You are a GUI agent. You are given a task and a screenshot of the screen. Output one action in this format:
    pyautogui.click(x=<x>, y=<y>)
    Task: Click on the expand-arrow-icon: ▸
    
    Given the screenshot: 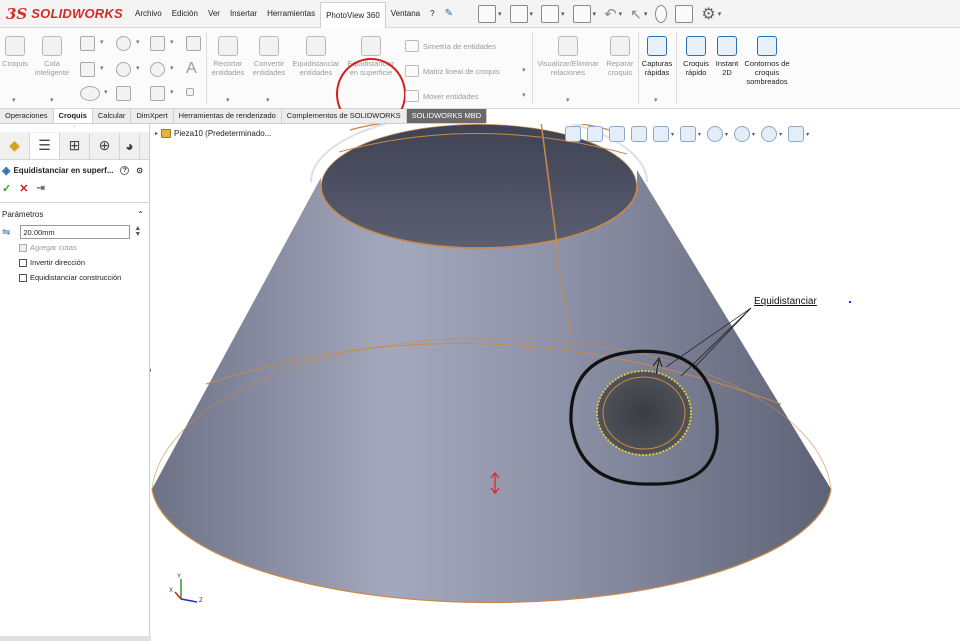 What is the action you would take?
    pyautogui.click(x=156, y=133)
    